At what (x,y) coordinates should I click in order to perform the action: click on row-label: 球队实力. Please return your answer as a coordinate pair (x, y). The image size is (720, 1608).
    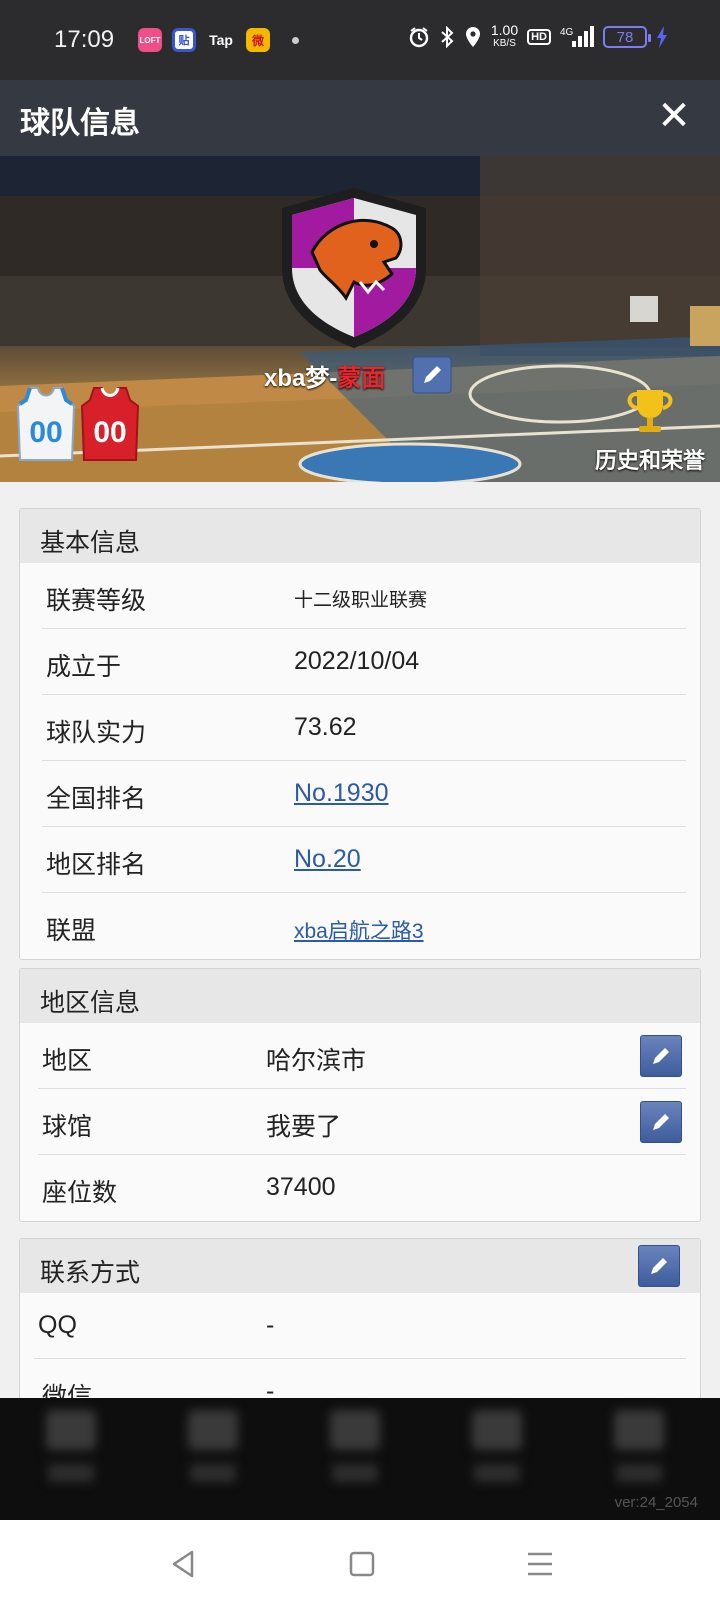
    Looking at the image, I should click on (96, 733).